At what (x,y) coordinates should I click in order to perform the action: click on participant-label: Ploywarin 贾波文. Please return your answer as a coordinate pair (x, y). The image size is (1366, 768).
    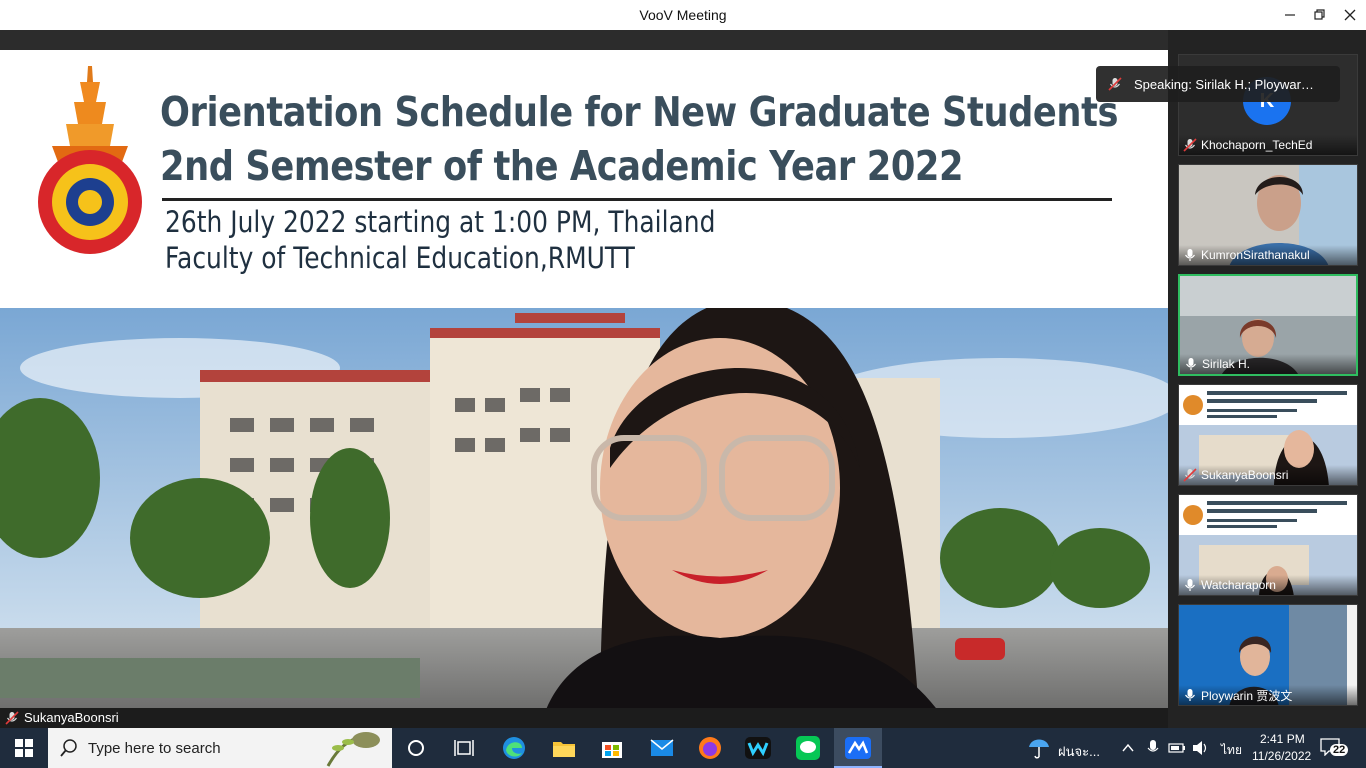
    Looking at the image, I should click on (1268, 695).